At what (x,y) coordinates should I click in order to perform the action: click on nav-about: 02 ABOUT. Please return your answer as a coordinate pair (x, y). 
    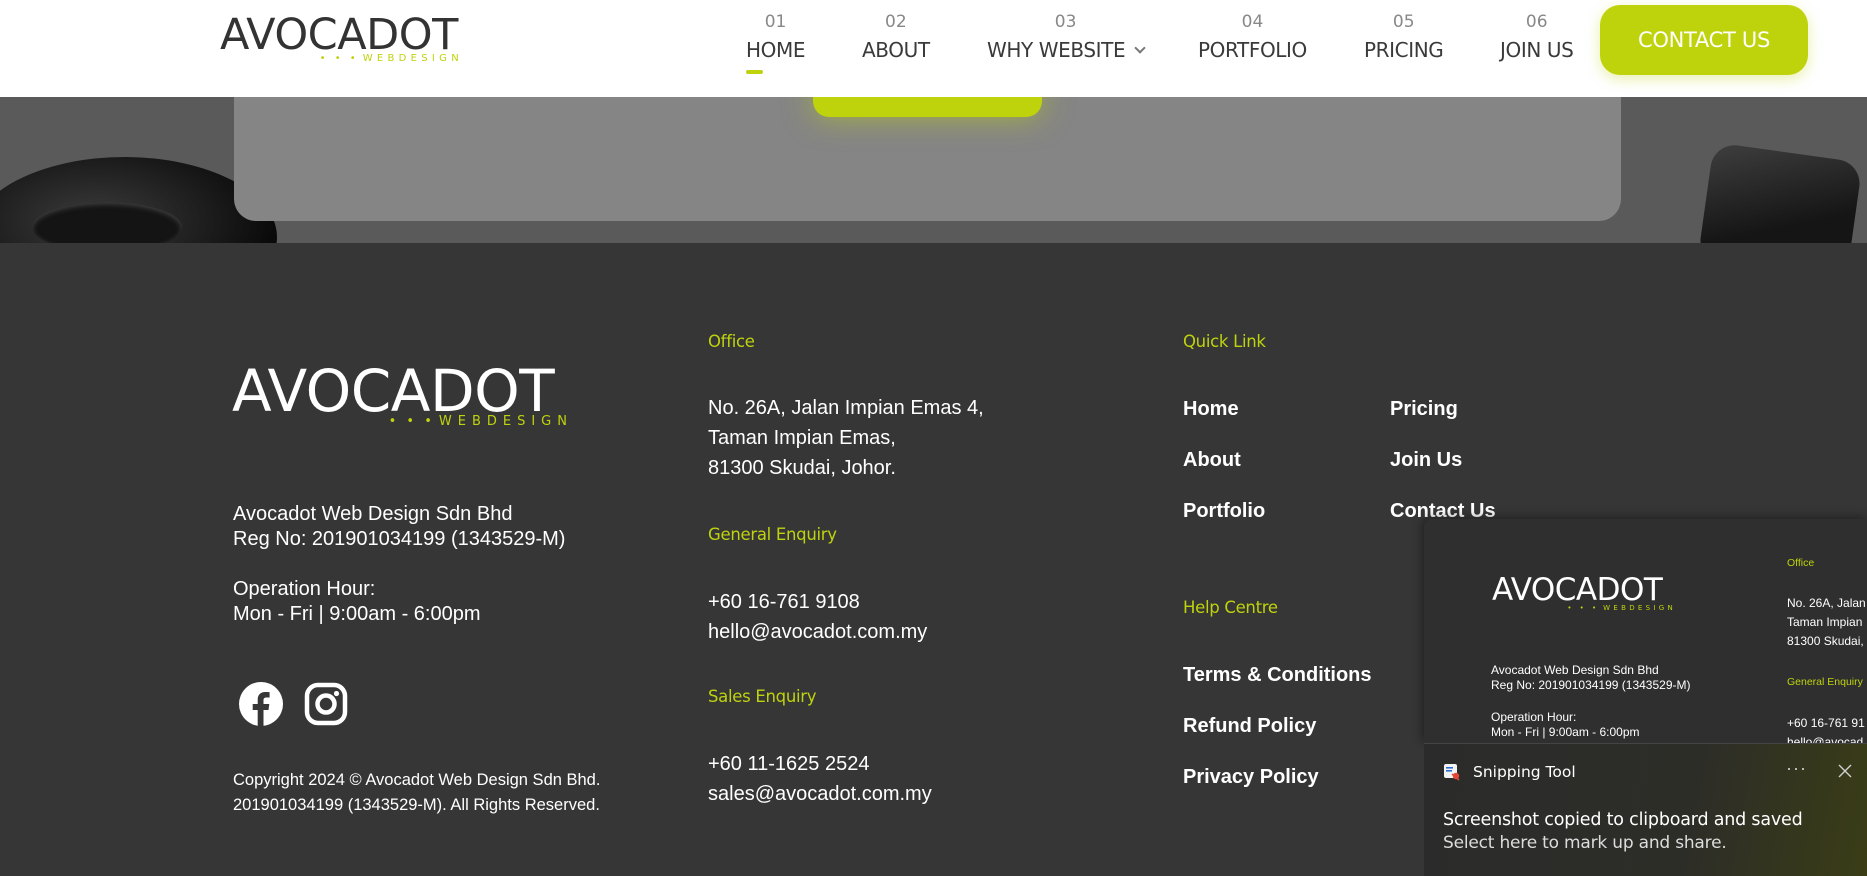
    Looking at the image, I should click on (896, 37).